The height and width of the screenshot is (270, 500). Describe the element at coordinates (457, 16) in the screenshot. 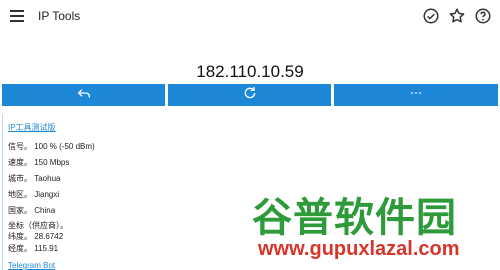

I see `star-icon` at that location.